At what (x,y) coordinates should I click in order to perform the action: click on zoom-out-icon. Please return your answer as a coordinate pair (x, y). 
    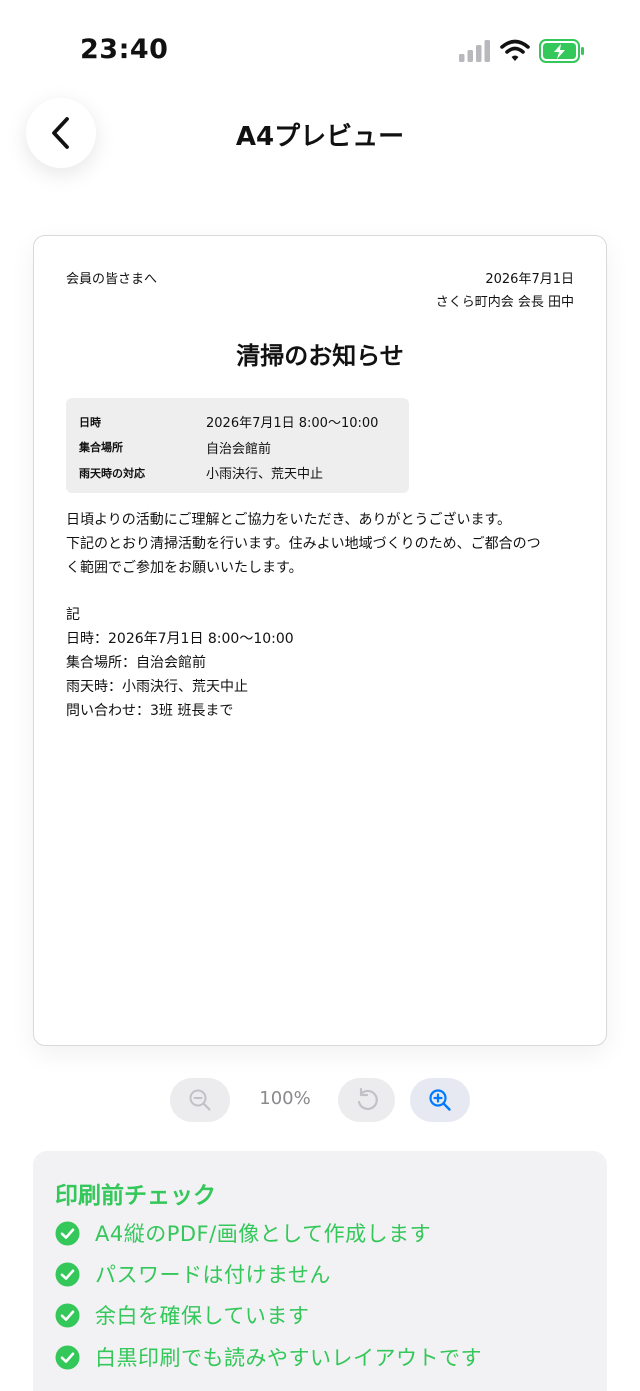
    Looking at the image, I should click on (200, 1100).